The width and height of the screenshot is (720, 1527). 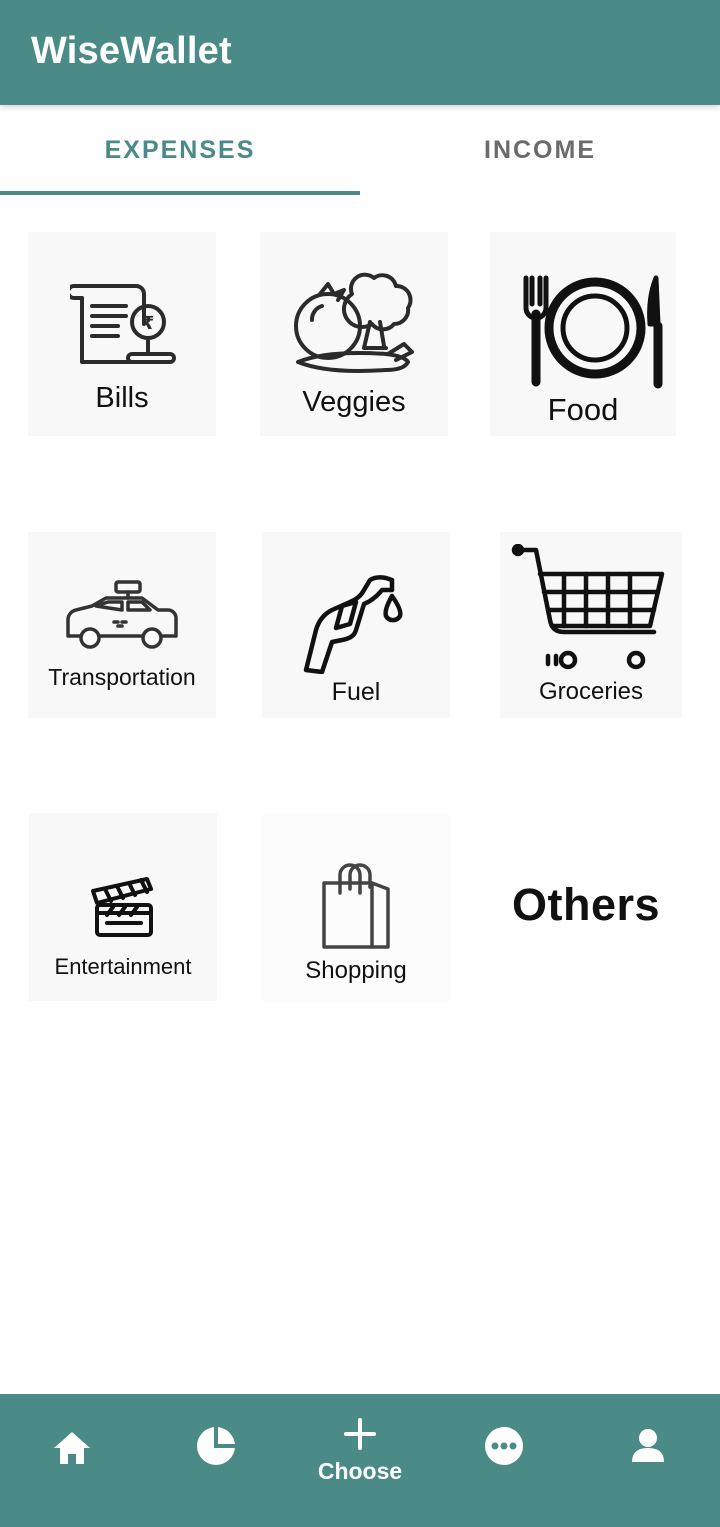 I want to click on taxi-car-icon, so click(x=122, y=614).